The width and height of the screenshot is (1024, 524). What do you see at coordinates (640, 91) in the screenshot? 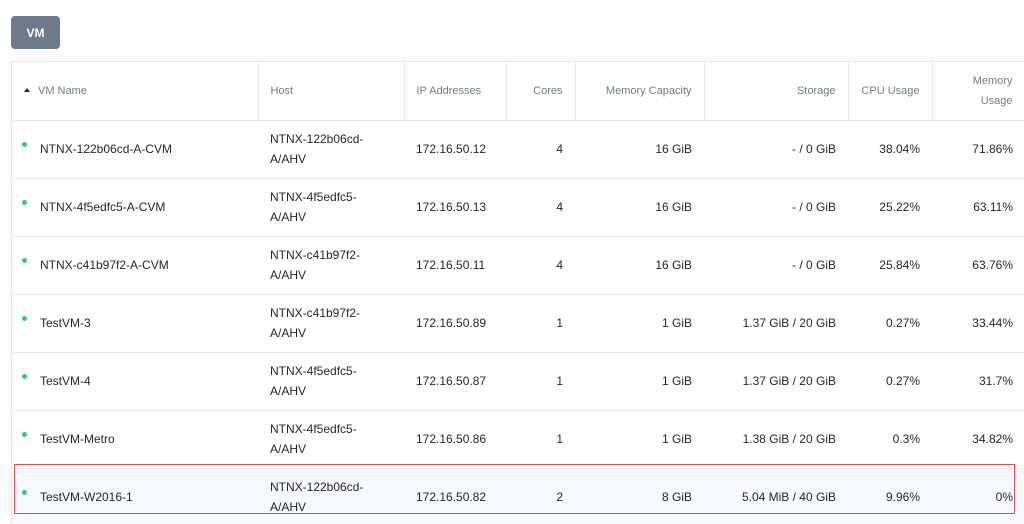
I see `col-header-memory-capacity: Memory Capacity` at bounding box center [640, 91].